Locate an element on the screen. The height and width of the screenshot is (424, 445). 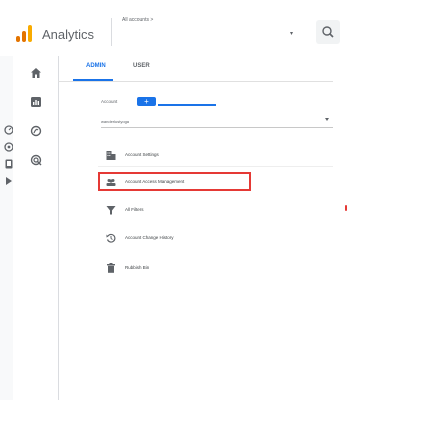
chevron-down-icon is located at coordinates (327, 119).